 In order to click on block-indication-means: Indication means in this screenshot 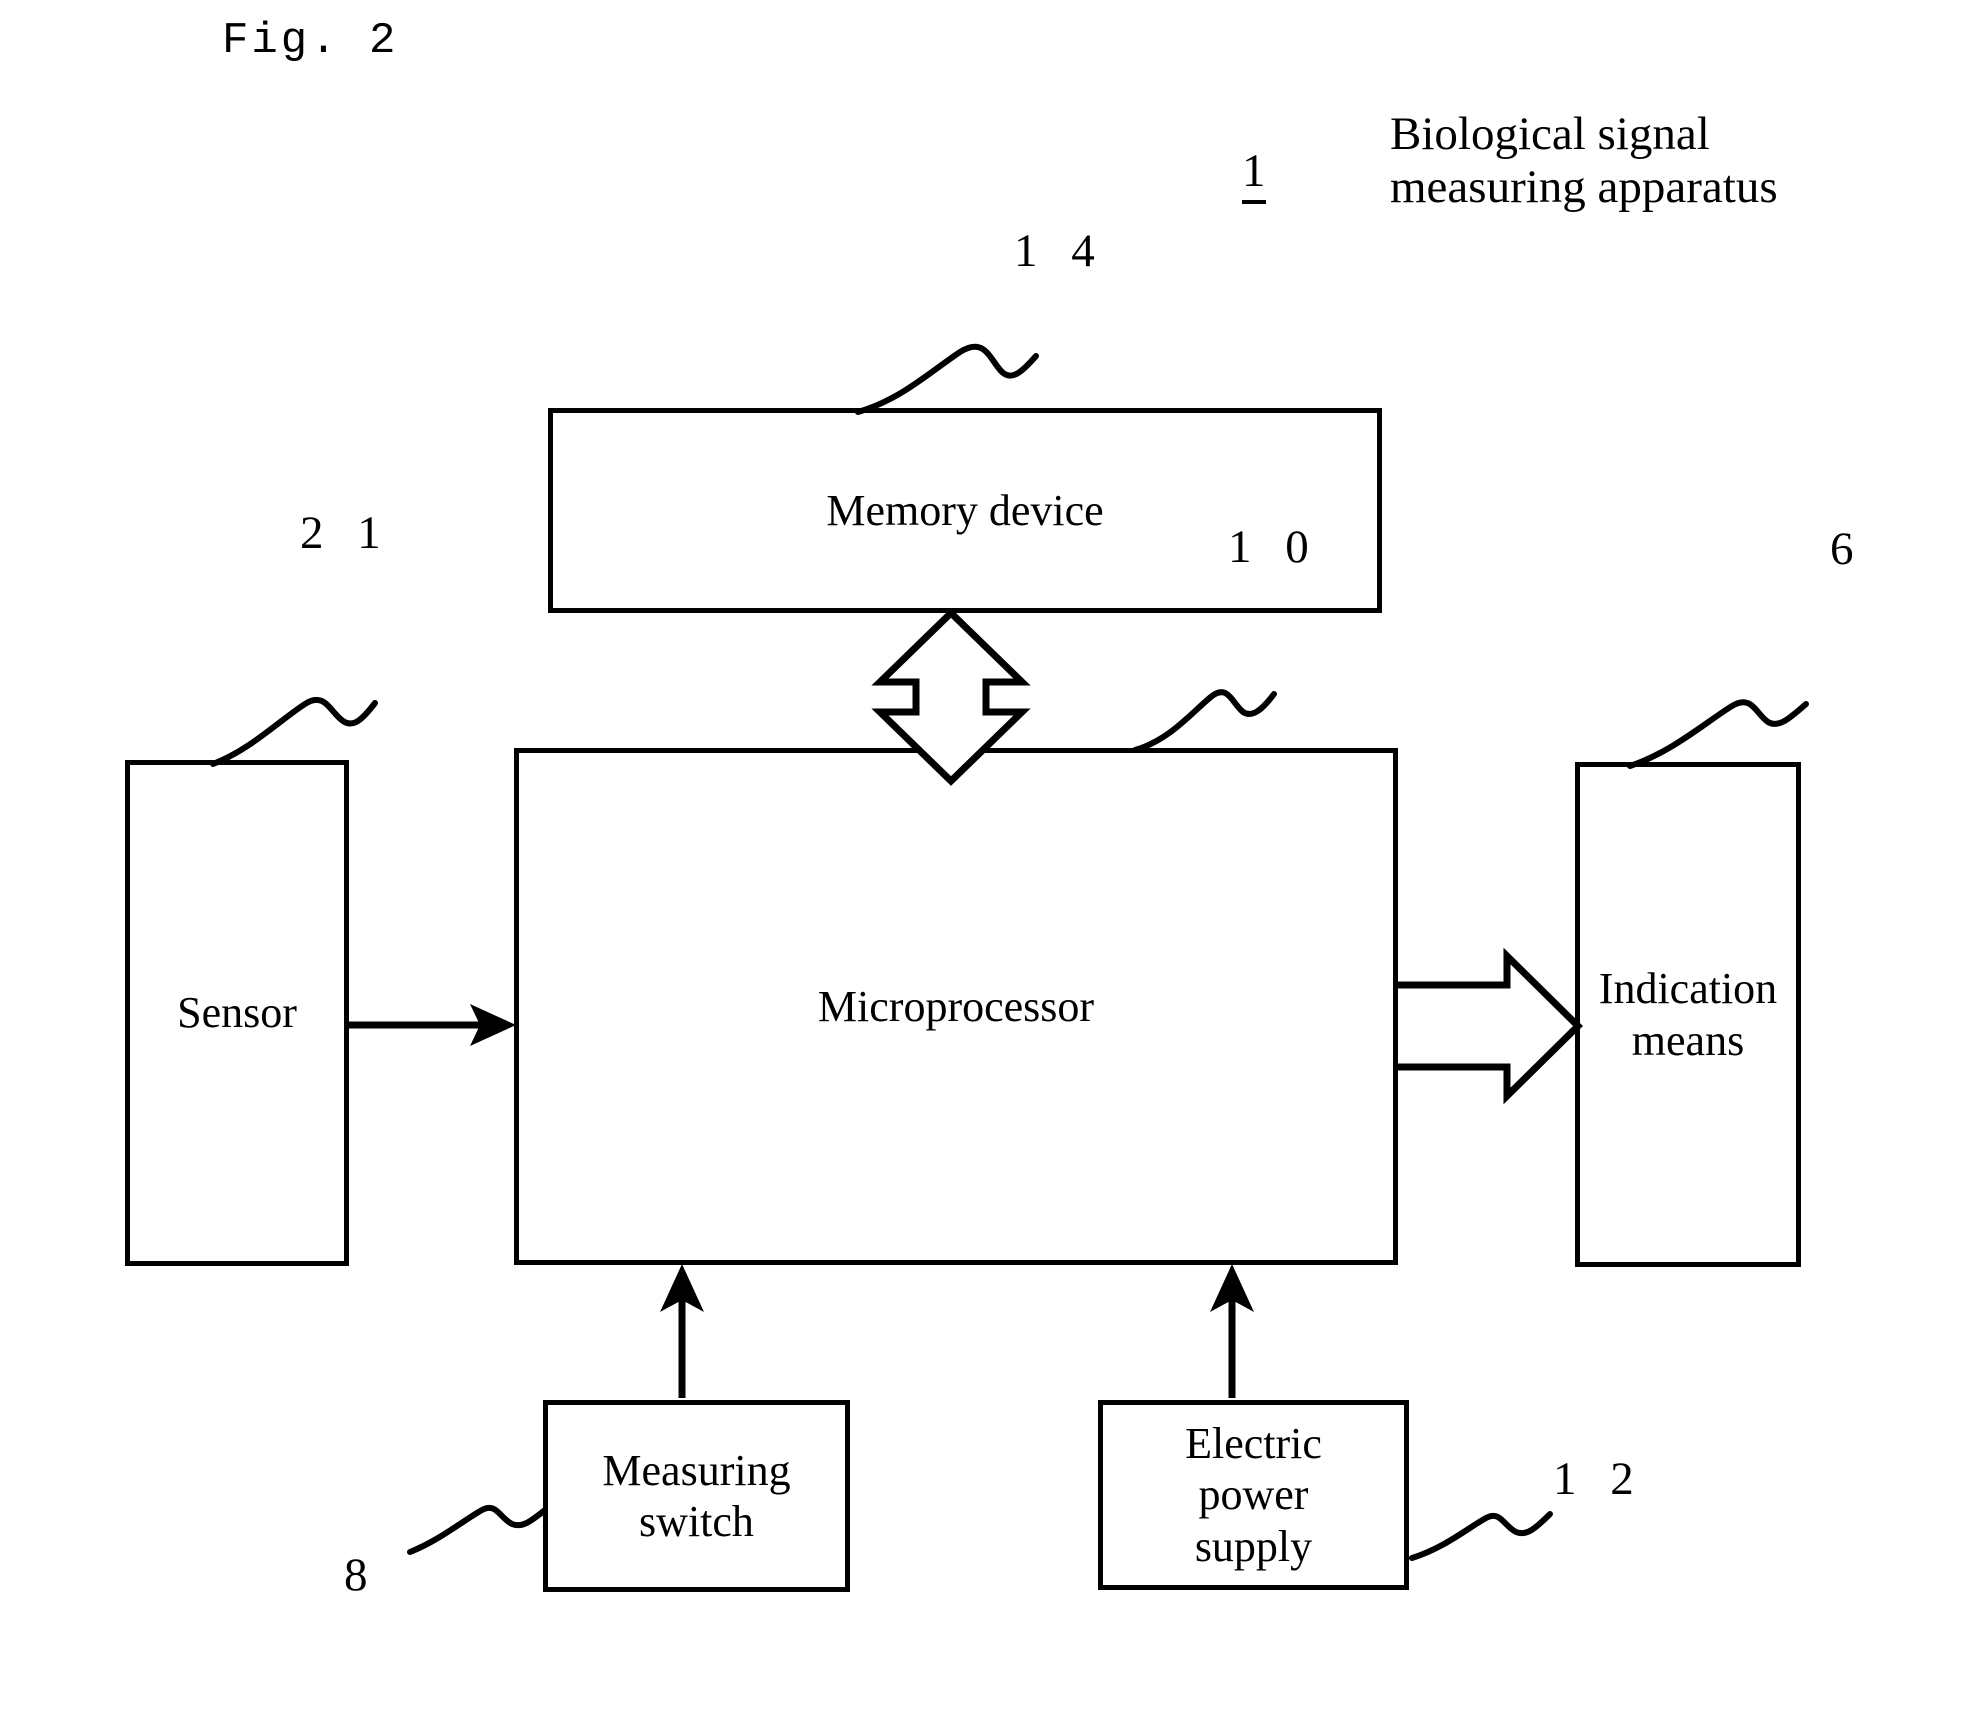, I will do `click(1688, 1014)`.